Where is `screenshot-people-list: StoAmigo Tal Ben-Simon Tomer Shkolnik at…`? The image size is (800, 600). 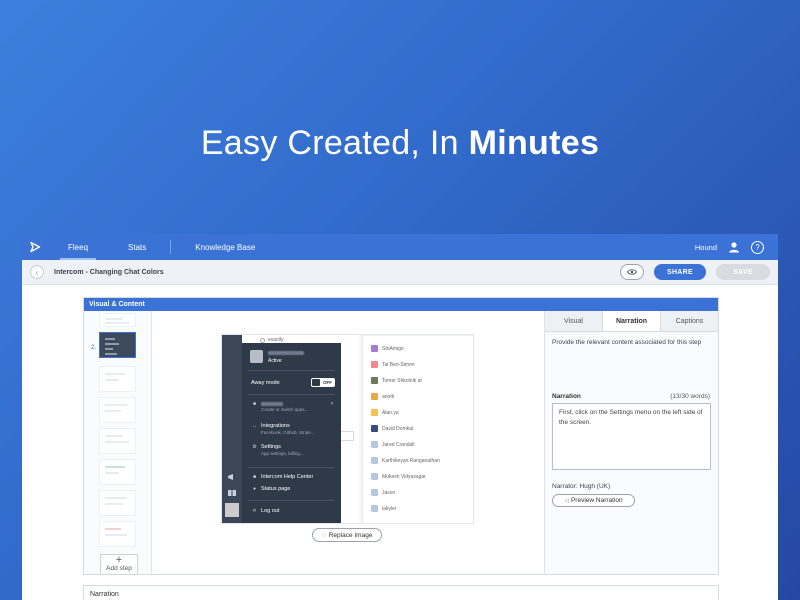
screenshot-people-list: StoAmigo Tal Ben-Simon Tomer Shkolnik at… is located at coordinates (417, 429).